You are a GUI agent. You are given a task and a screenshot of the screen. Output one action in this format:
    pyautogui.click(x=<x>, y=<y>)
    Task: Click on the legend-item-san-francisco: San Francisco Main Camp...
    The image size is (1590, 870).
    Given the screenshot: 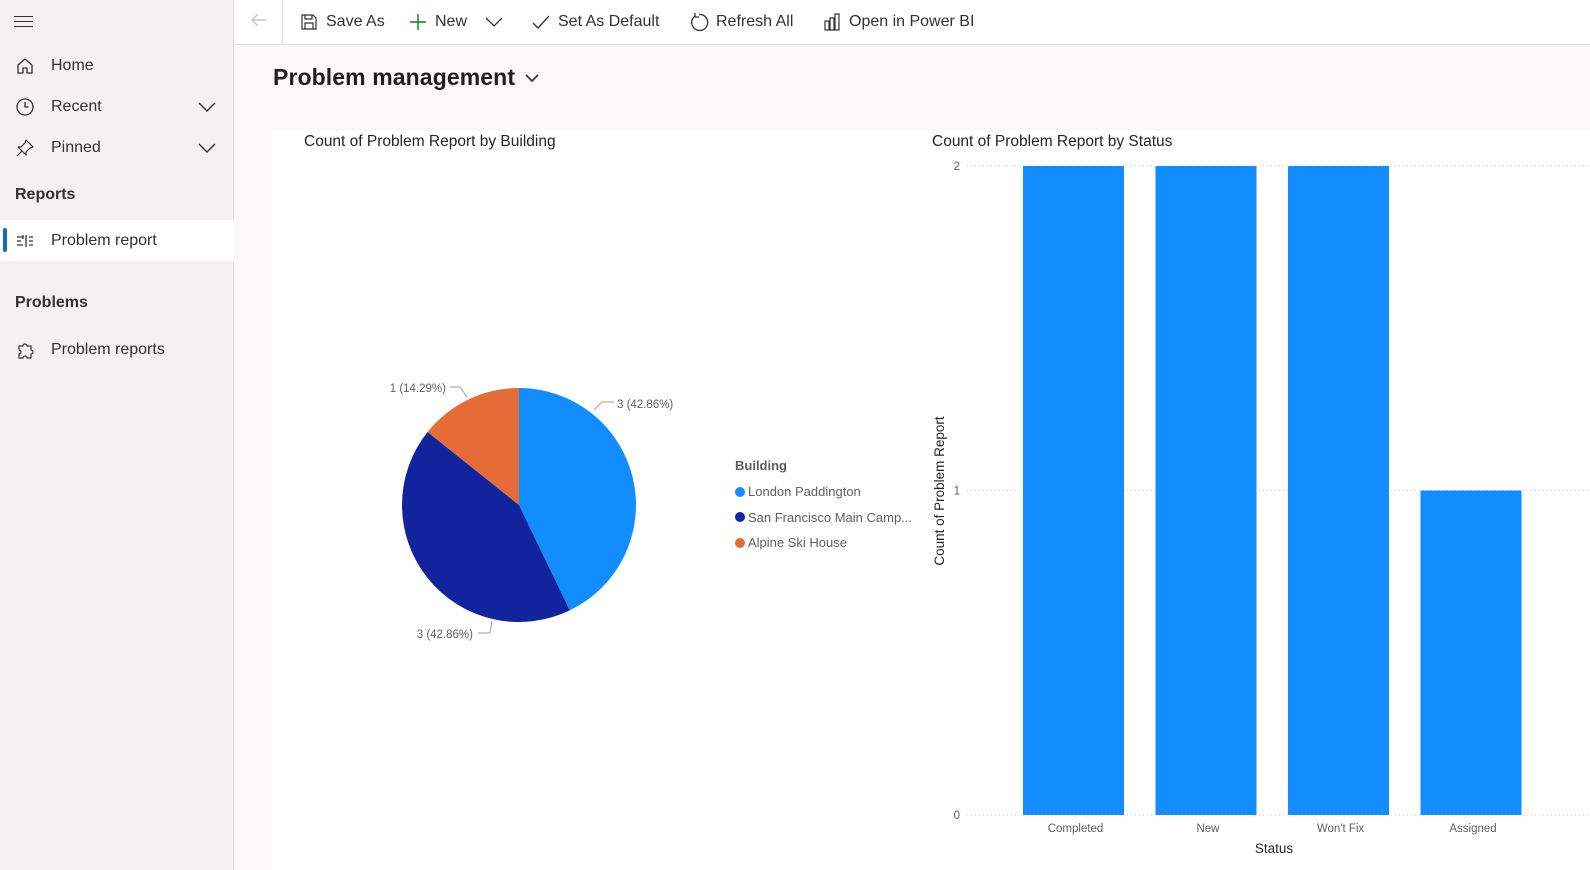 What is the action you would take?
    pyautogui.click(x=823, y=518)
    